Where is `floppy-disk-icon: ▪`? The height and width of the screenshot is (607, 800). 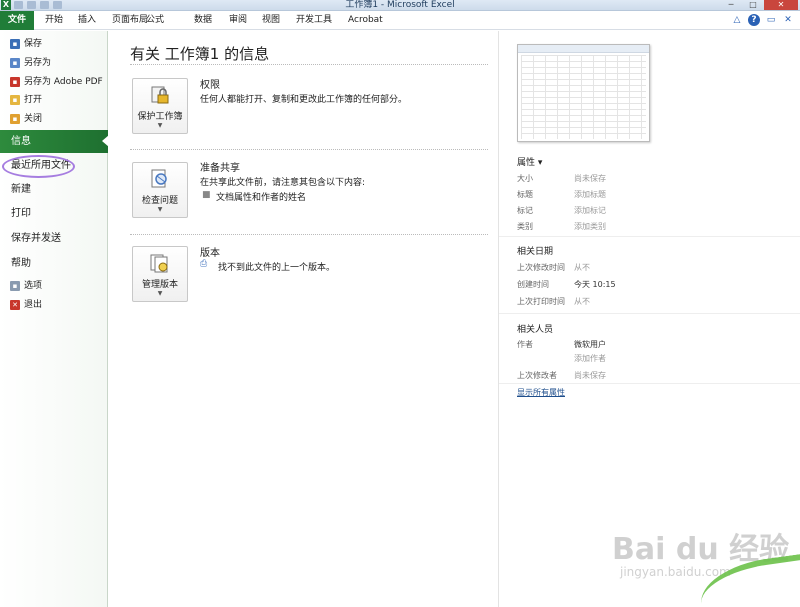 floppy-disk-icon: ▪ is located at coordinates (15, 44).